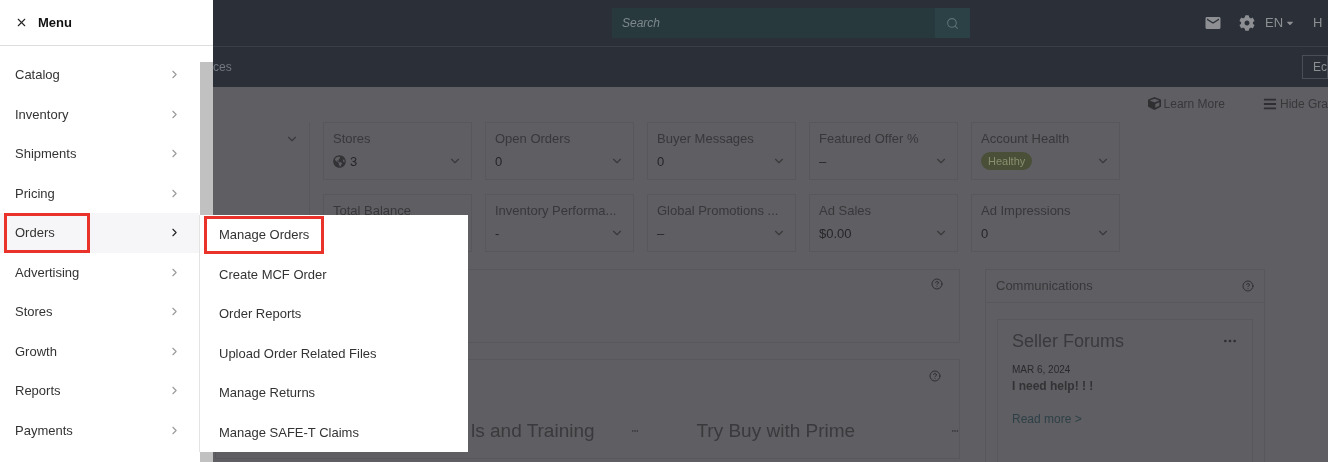  I want to click on menu-label: Inventory, so click(42, 114).